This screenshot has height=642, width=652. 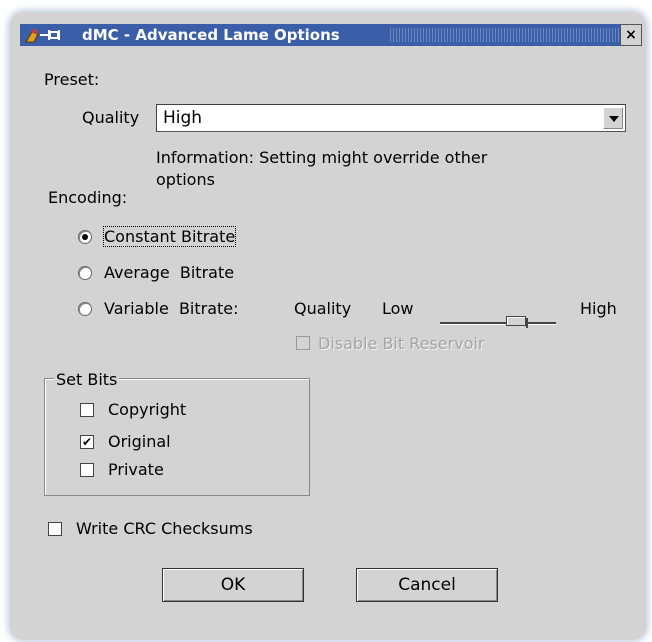 What do you see at coordinates (498, 323) in the screenshot?
I see `vbr-quality-slider-track` at bounding box center [498, 323].